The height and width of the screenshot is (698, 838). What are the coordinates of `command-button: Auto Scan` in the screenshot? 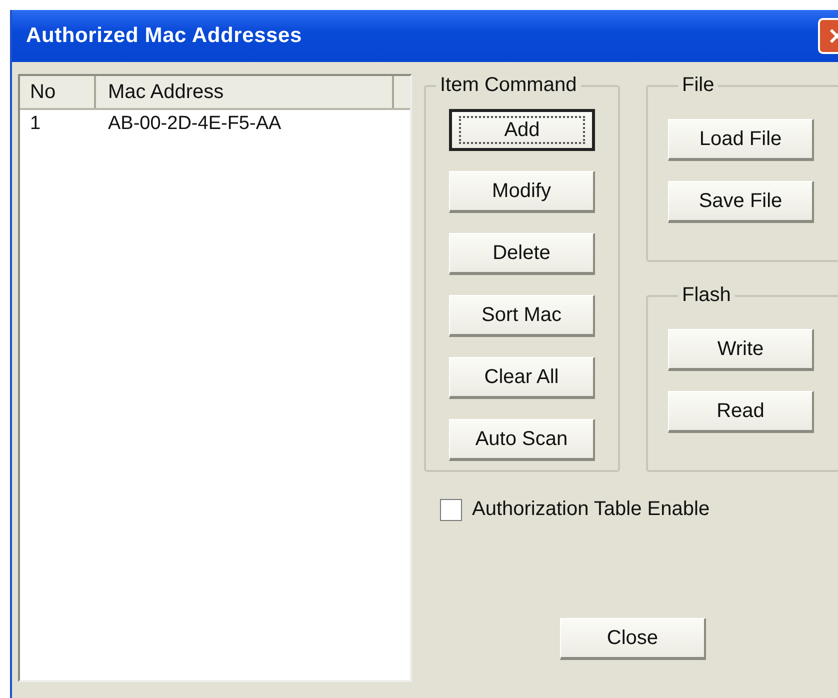 It's located at (522, 440).